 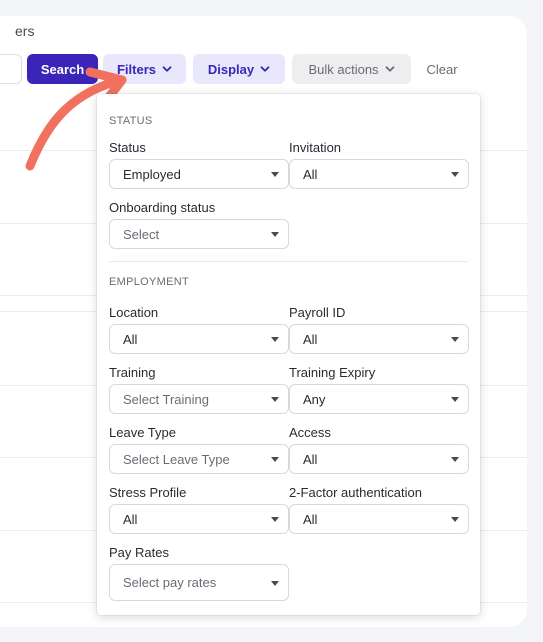 What do you see at coordinates (148, 492) in the screenshot?
I see `stress-profile-label: Stress Profile` at bounding box center [148, 492].